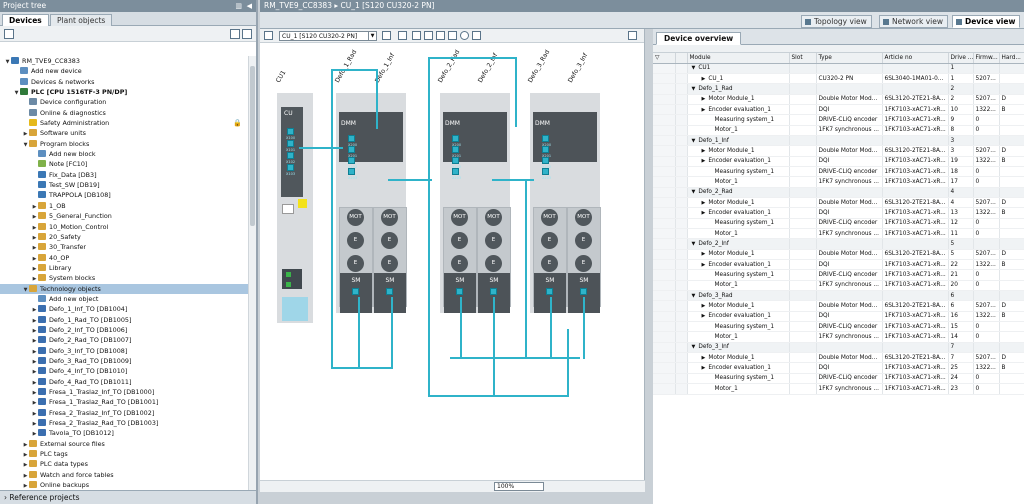 This screenshot has height=504, width=1024. Describe the element at coordinates (476, 35) in the screenshot. I see `download-icon` at that location.